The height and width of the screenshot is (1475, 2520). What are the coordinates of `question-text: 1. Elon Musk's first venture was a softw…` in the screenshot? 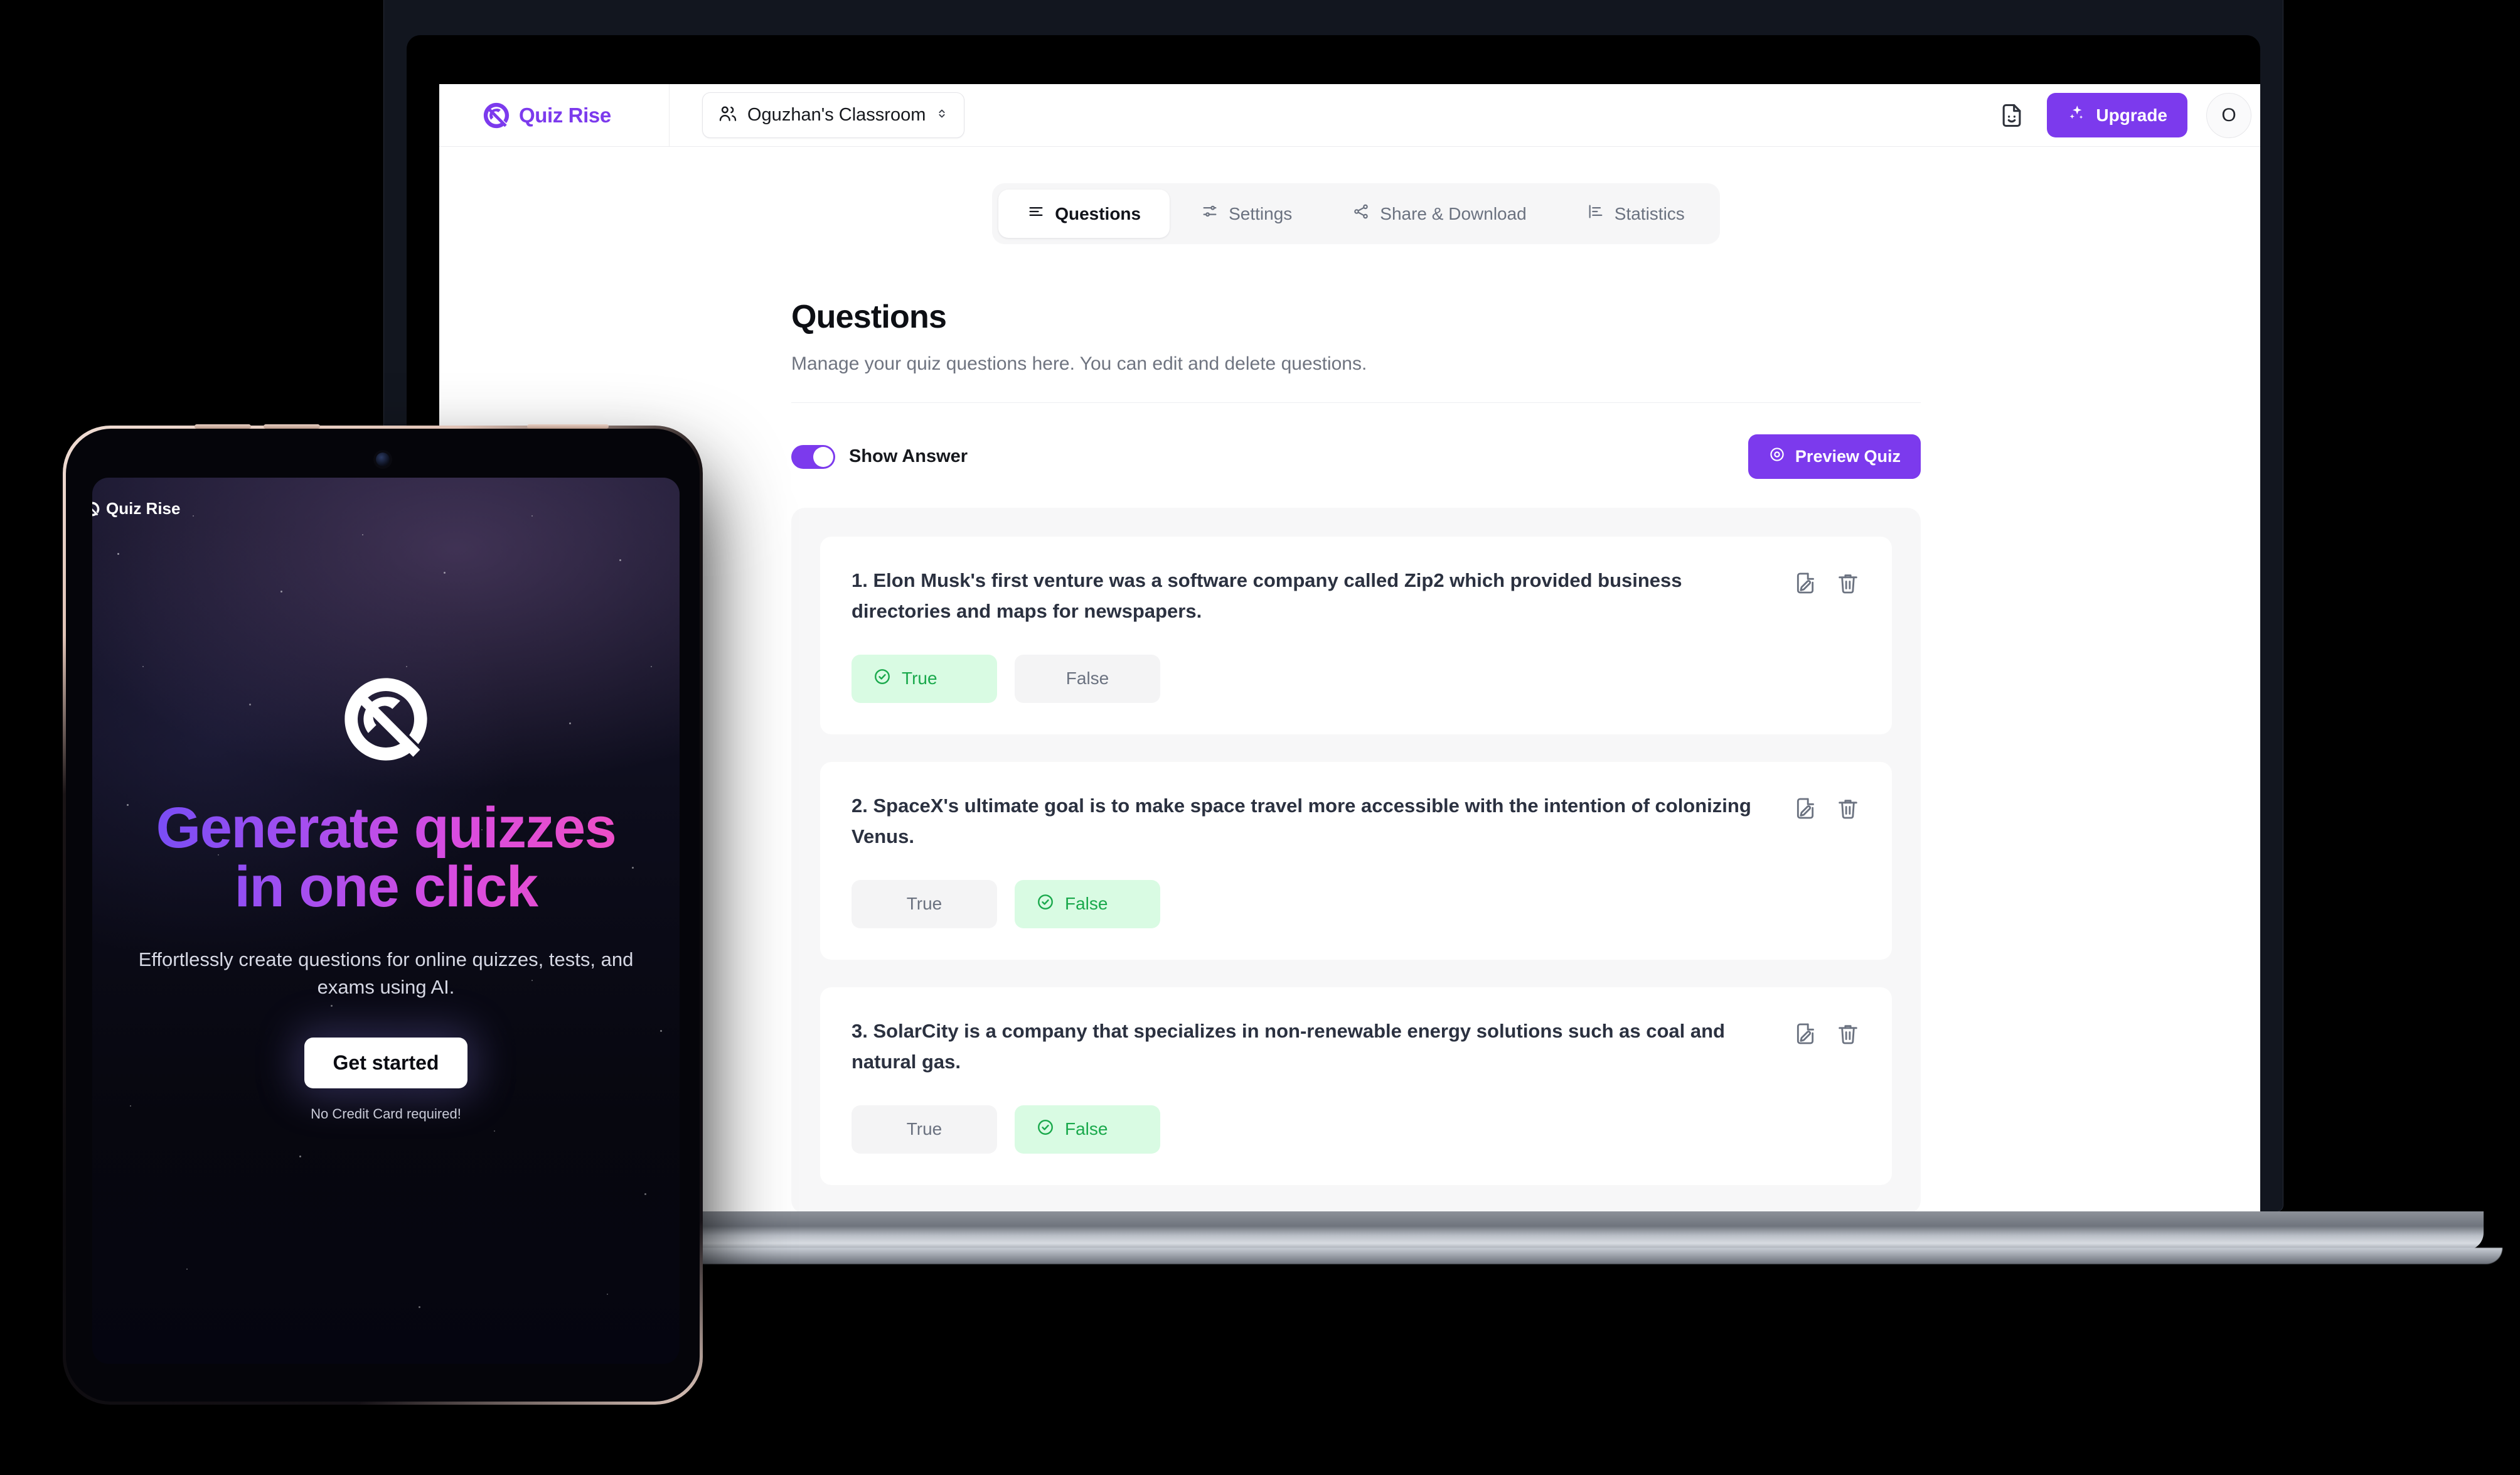 It's located at (1267, 595).